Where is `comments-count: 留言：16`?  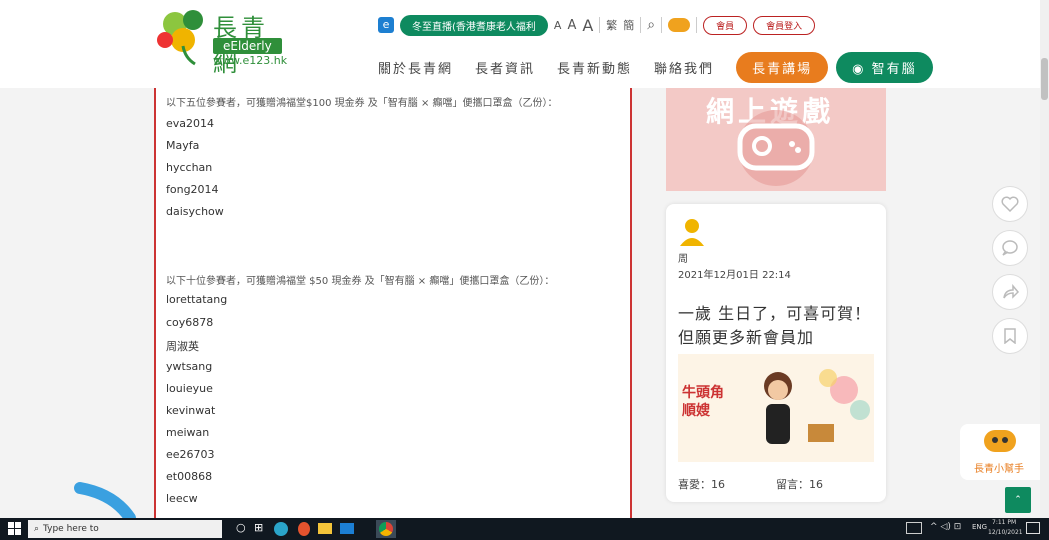 comments-count: 留言：16 is located at coordinates (799, 484).